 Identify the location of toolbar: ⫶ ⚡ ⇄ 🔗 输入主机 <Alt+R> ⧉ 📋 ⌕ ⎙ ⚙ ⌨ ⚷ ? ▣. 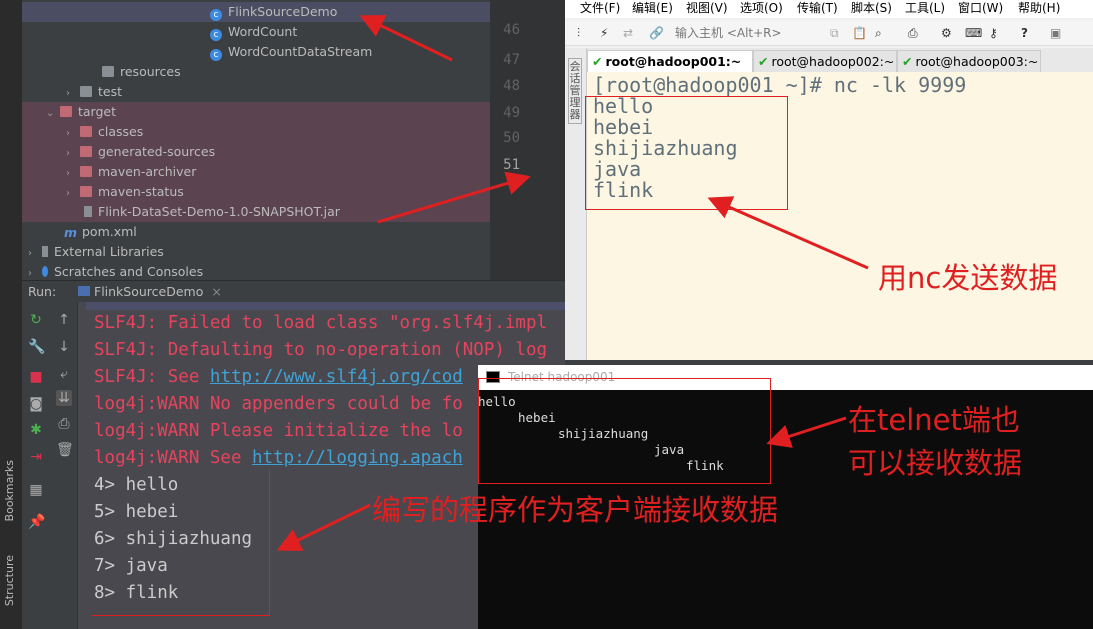
(829, 33).